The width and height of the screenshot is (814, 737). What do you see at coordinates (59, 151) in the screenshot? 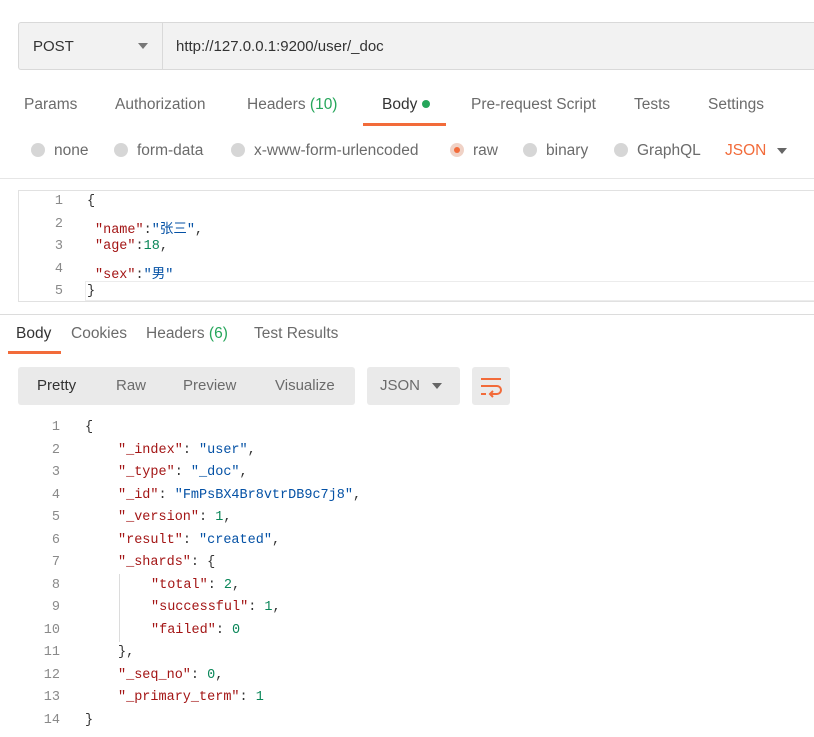
I see `radio-none: none` at bounding box center [59, 151].